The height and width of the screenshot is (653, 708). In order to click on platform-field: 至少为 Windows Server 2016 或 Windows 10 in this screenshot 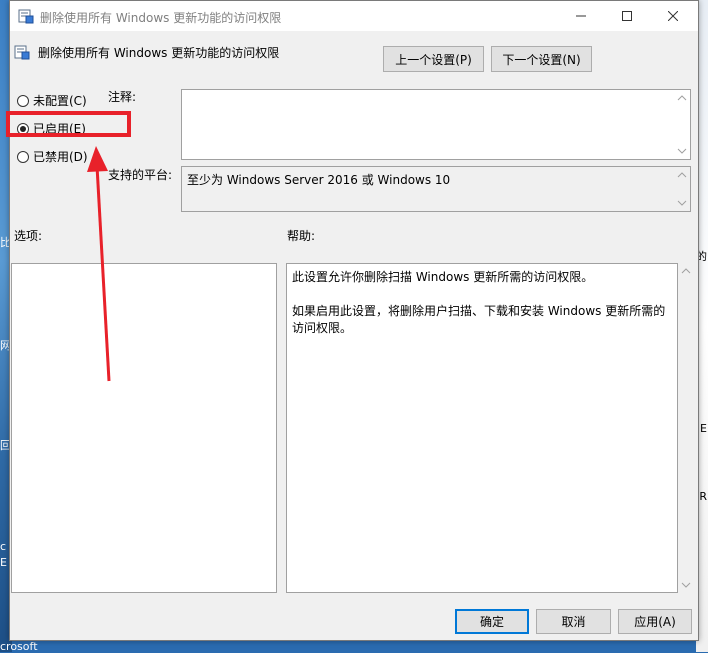, I will do `click(436, 189)`.